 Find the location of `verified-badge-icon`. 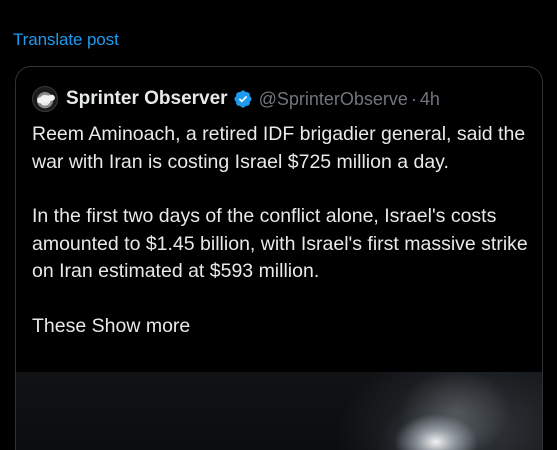

verified-badge-icon is located at coordinates (243, 99).